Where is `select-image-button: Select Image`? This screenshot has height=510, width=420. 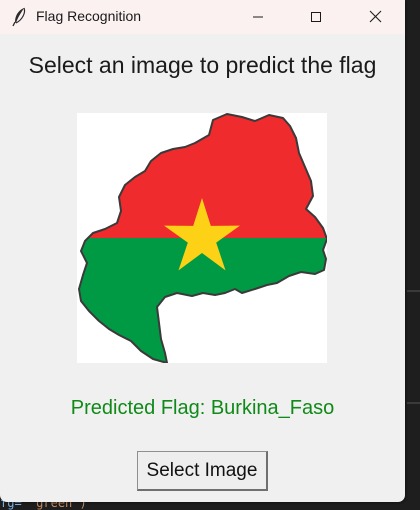 select-image-button: Select Image is located at coordinates (202, 471).